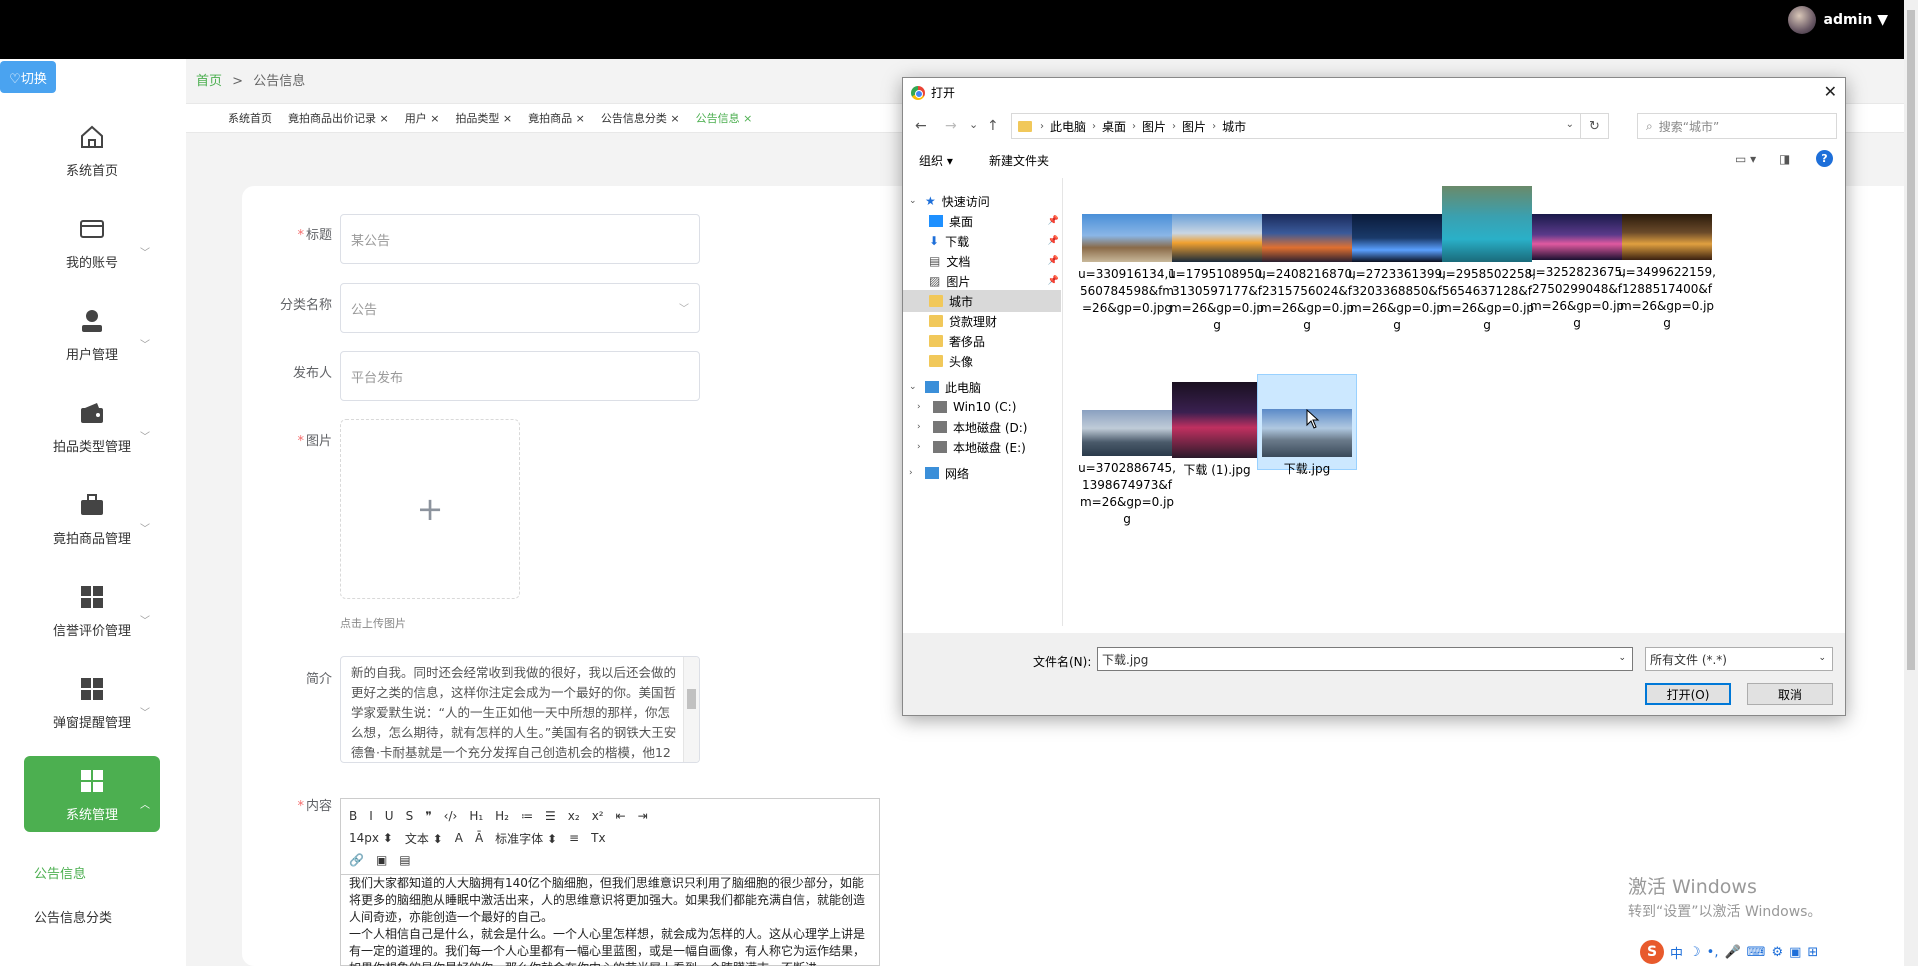  Describe the element at coordinates (428, 816) in the screenshot. I see `editor-tool-button: ❞` at that location.